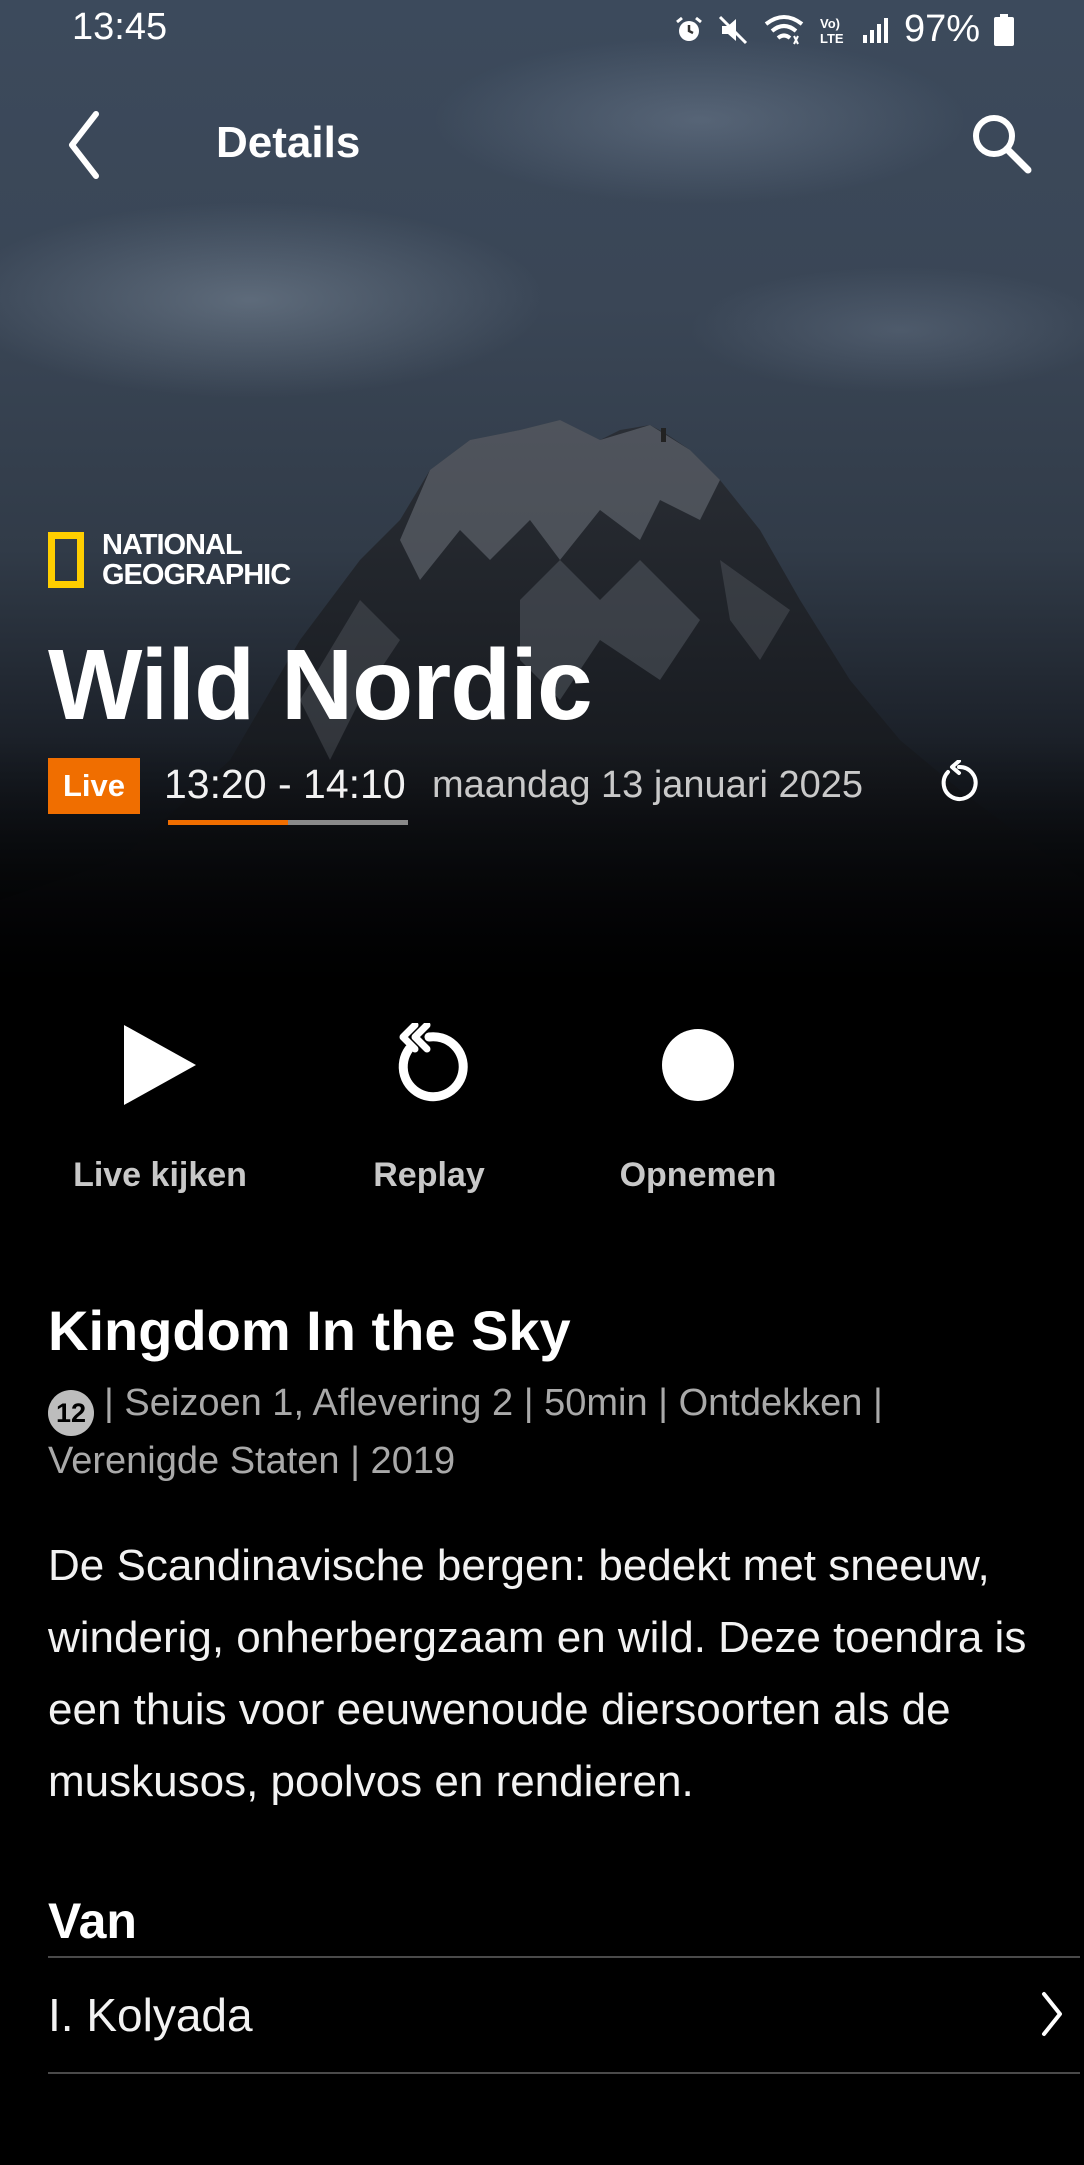 The image size is (1084, 2165). Describe the element at coordinates (94, 786) in the screenshot. I see `live-badge: Live` at that location.